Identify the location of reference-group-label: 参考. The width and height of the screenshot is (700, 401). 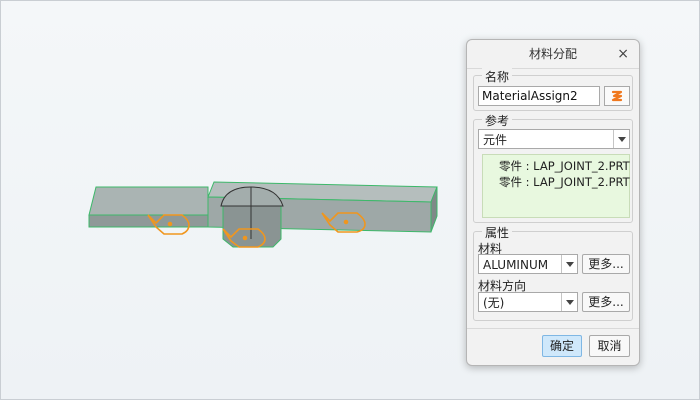
(497, 120).